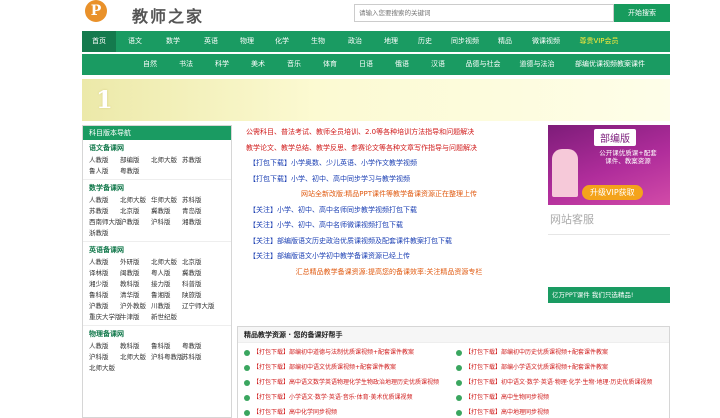  What do you see at coordinates (318, 41) in the screenshot?
I see `nav-item: 生物` at bounding box center [318, 41].